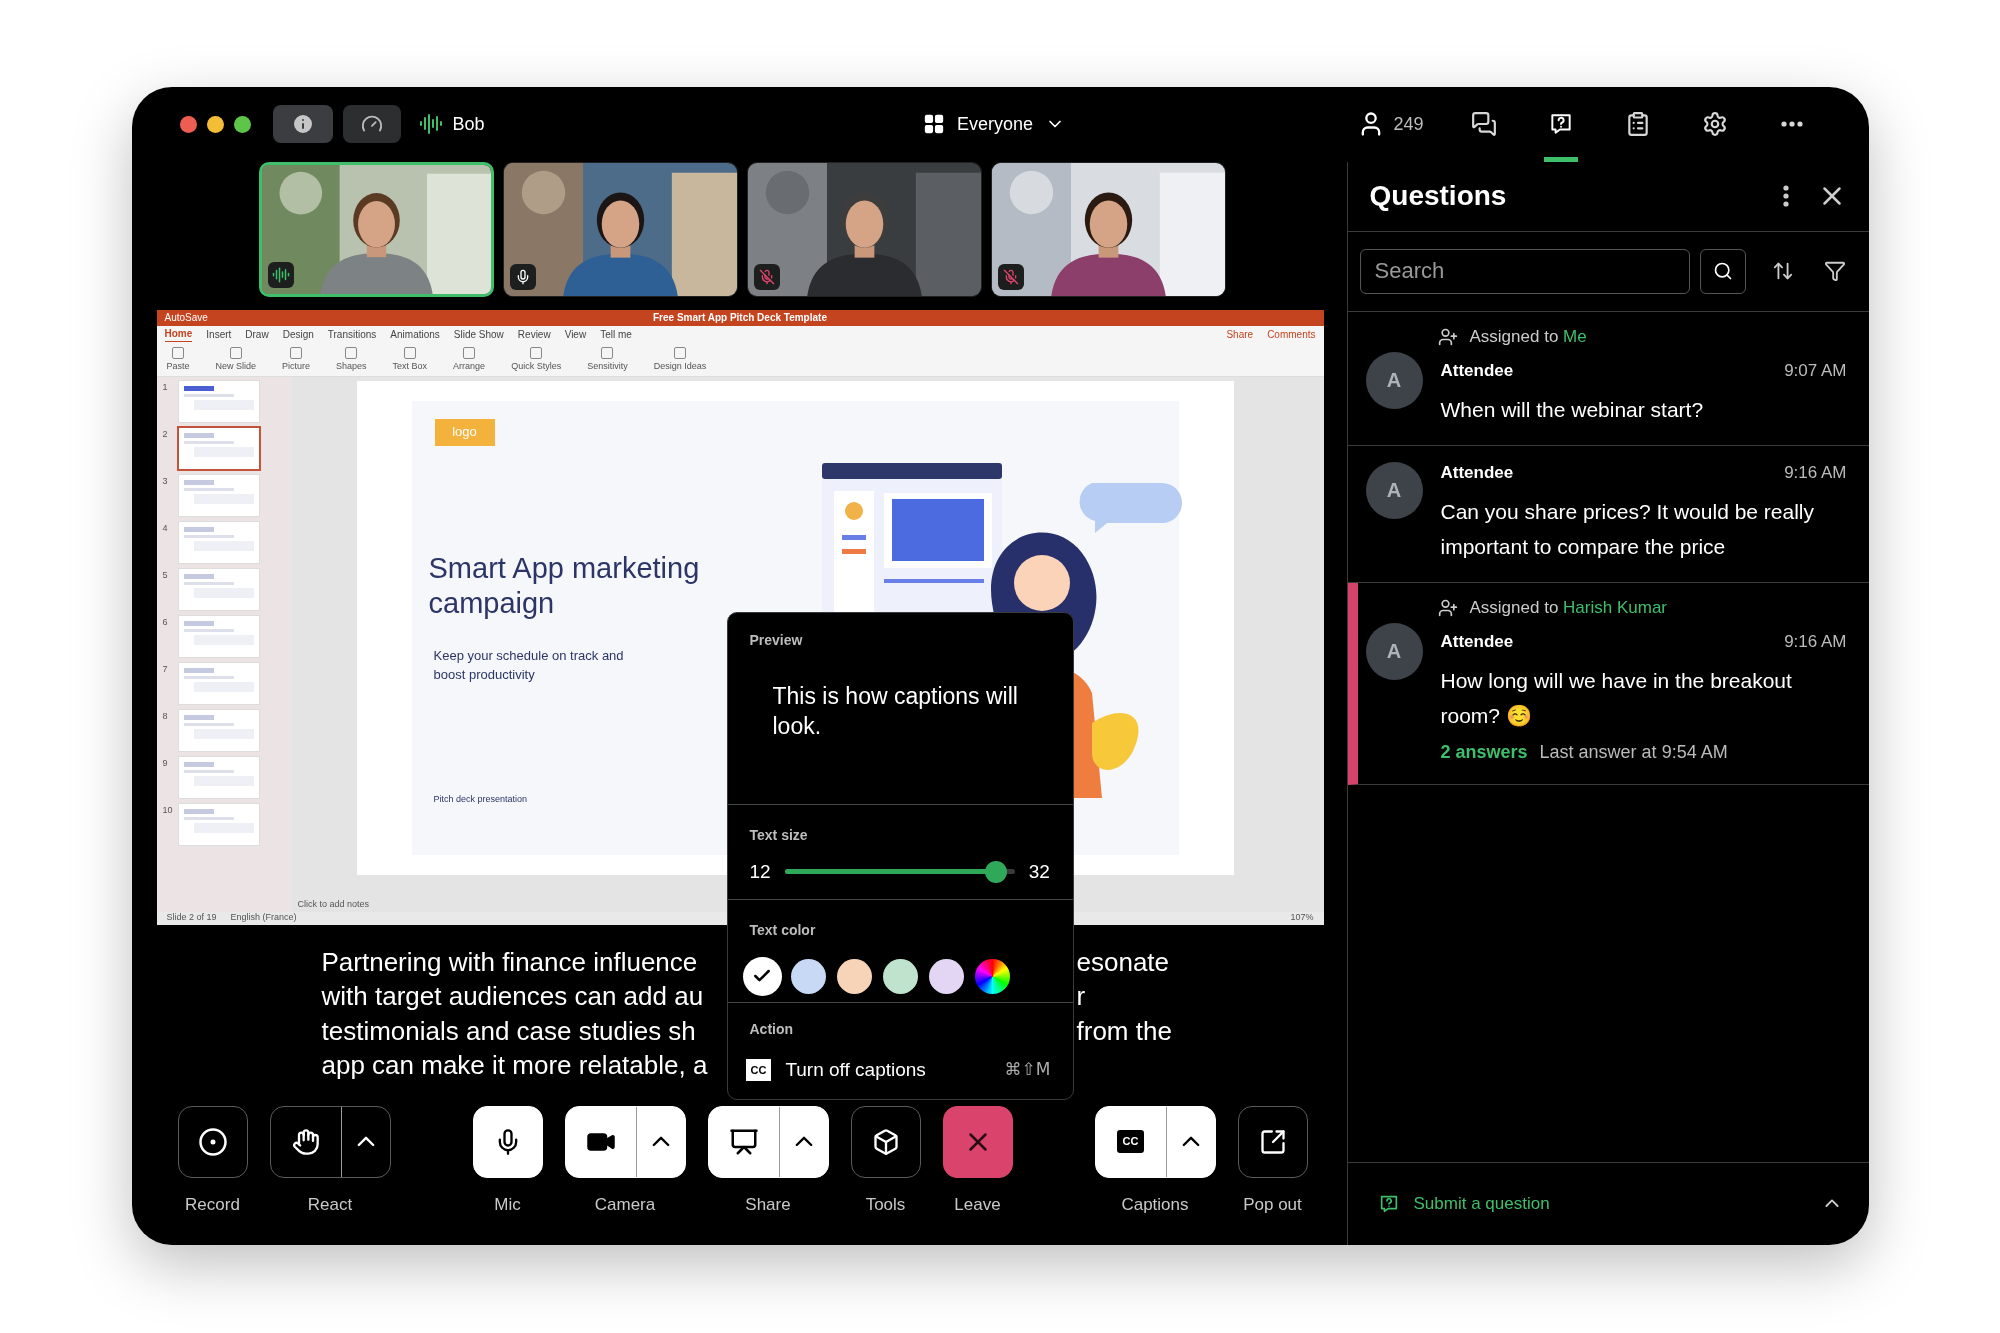 The height and width of the screenshot is (1333, 2000). What do you see at coordinates (1722, 271) in the screenshot?
I see `search-button` at bounding box center [1722, 271].